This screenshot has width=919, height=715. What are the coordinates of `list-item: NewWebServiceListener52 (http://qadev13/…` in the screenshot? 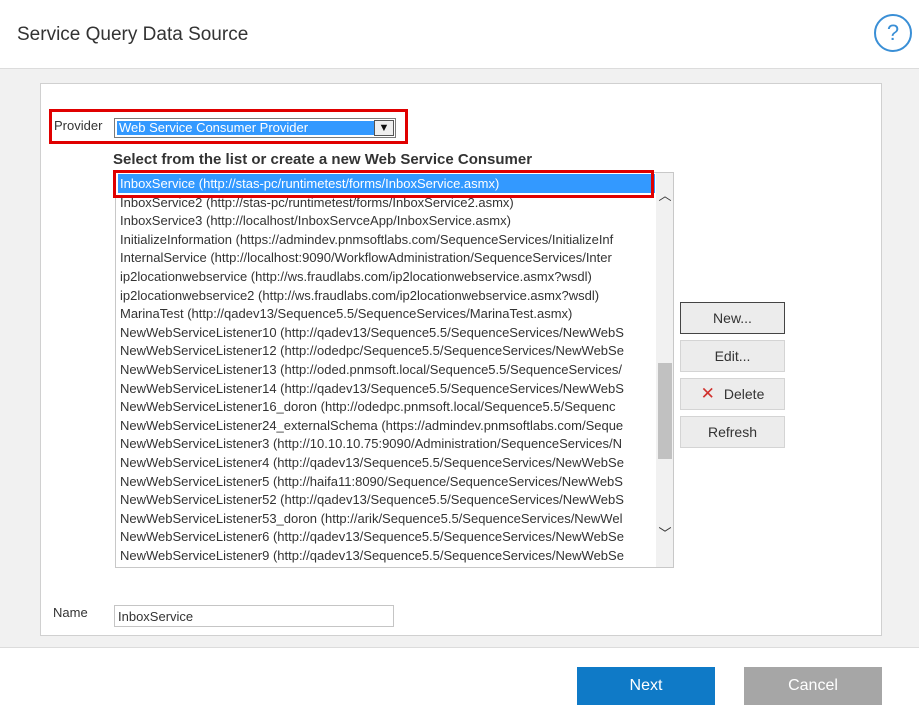 It's located at (386, 499).